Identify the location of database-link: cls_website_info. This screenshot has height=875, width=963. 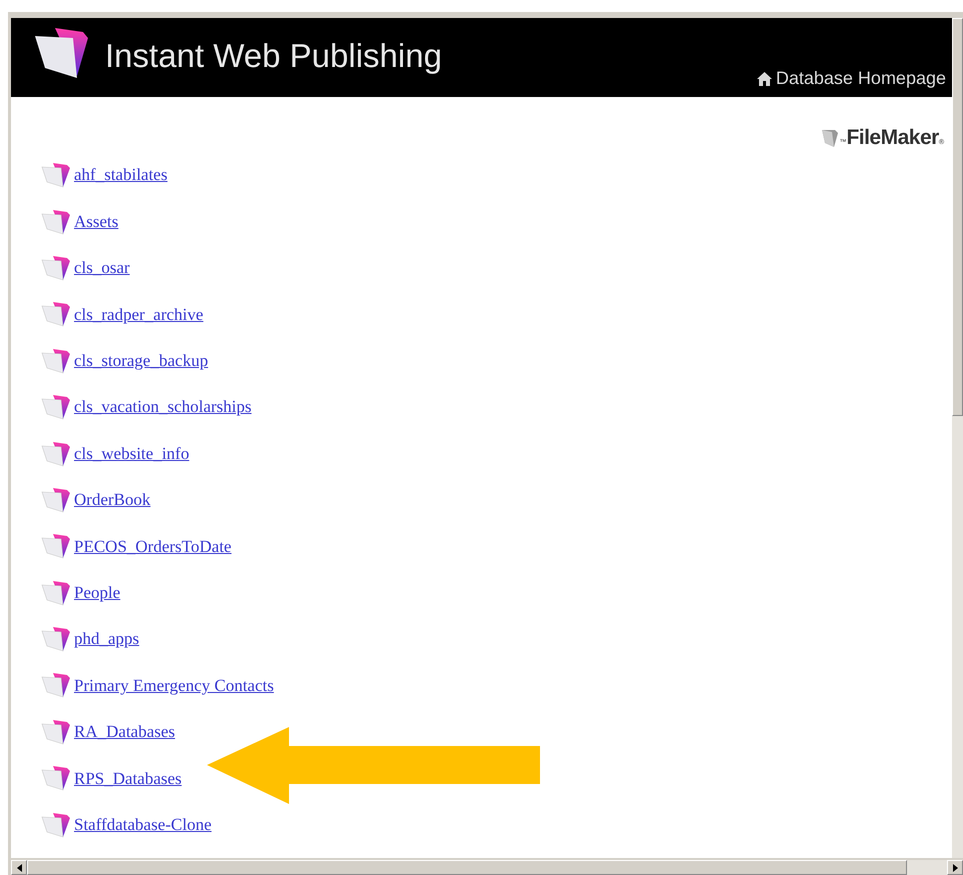
(132, 453).